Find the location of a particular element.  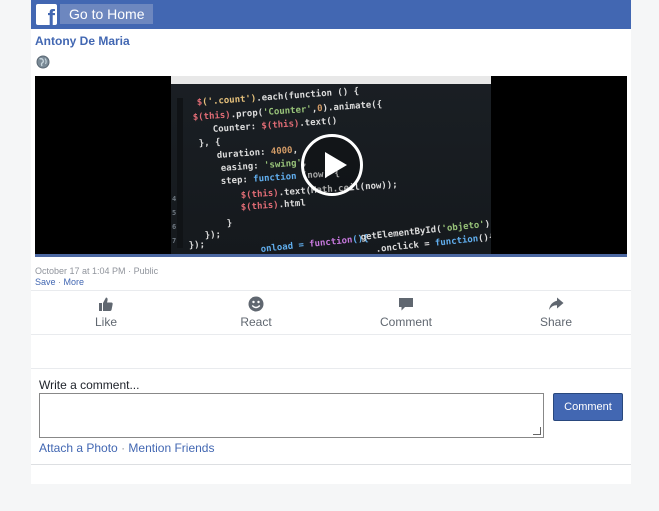

svg-text: onload = function(){ is located at coordinates (314, 243).